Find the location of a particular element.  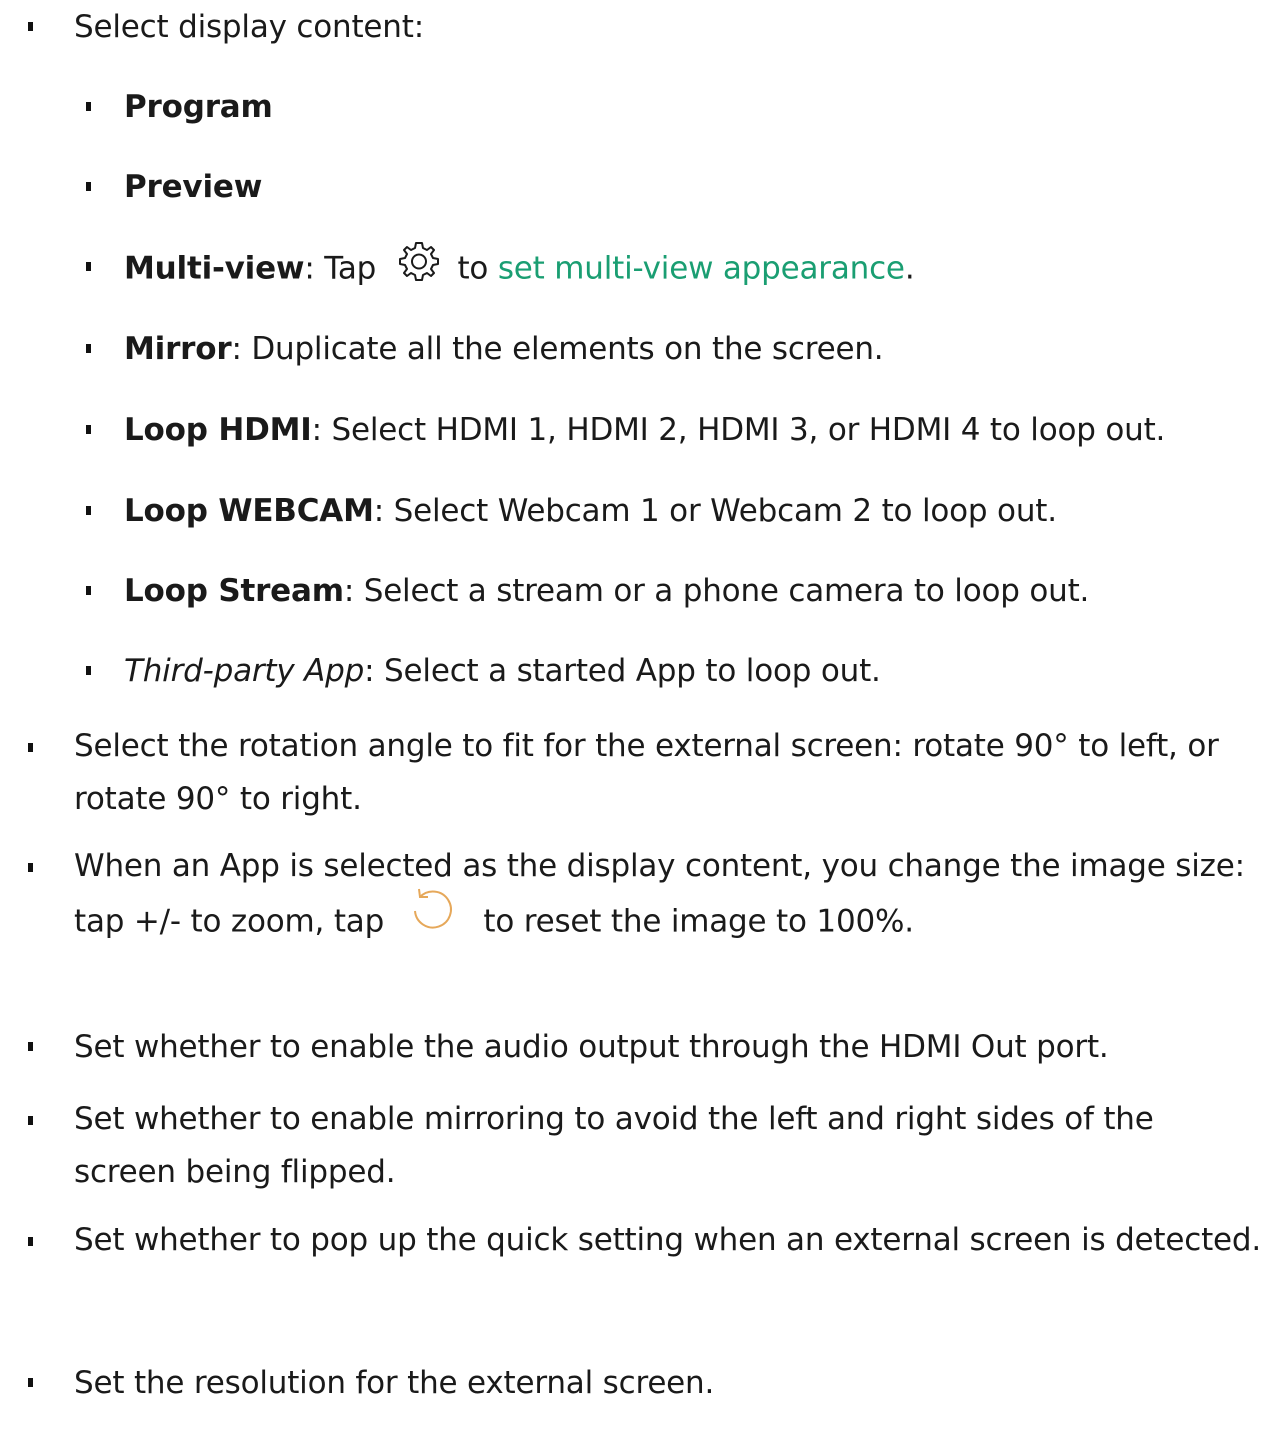

option-multi-view: Multi-view is located at coordinates (214, 268).